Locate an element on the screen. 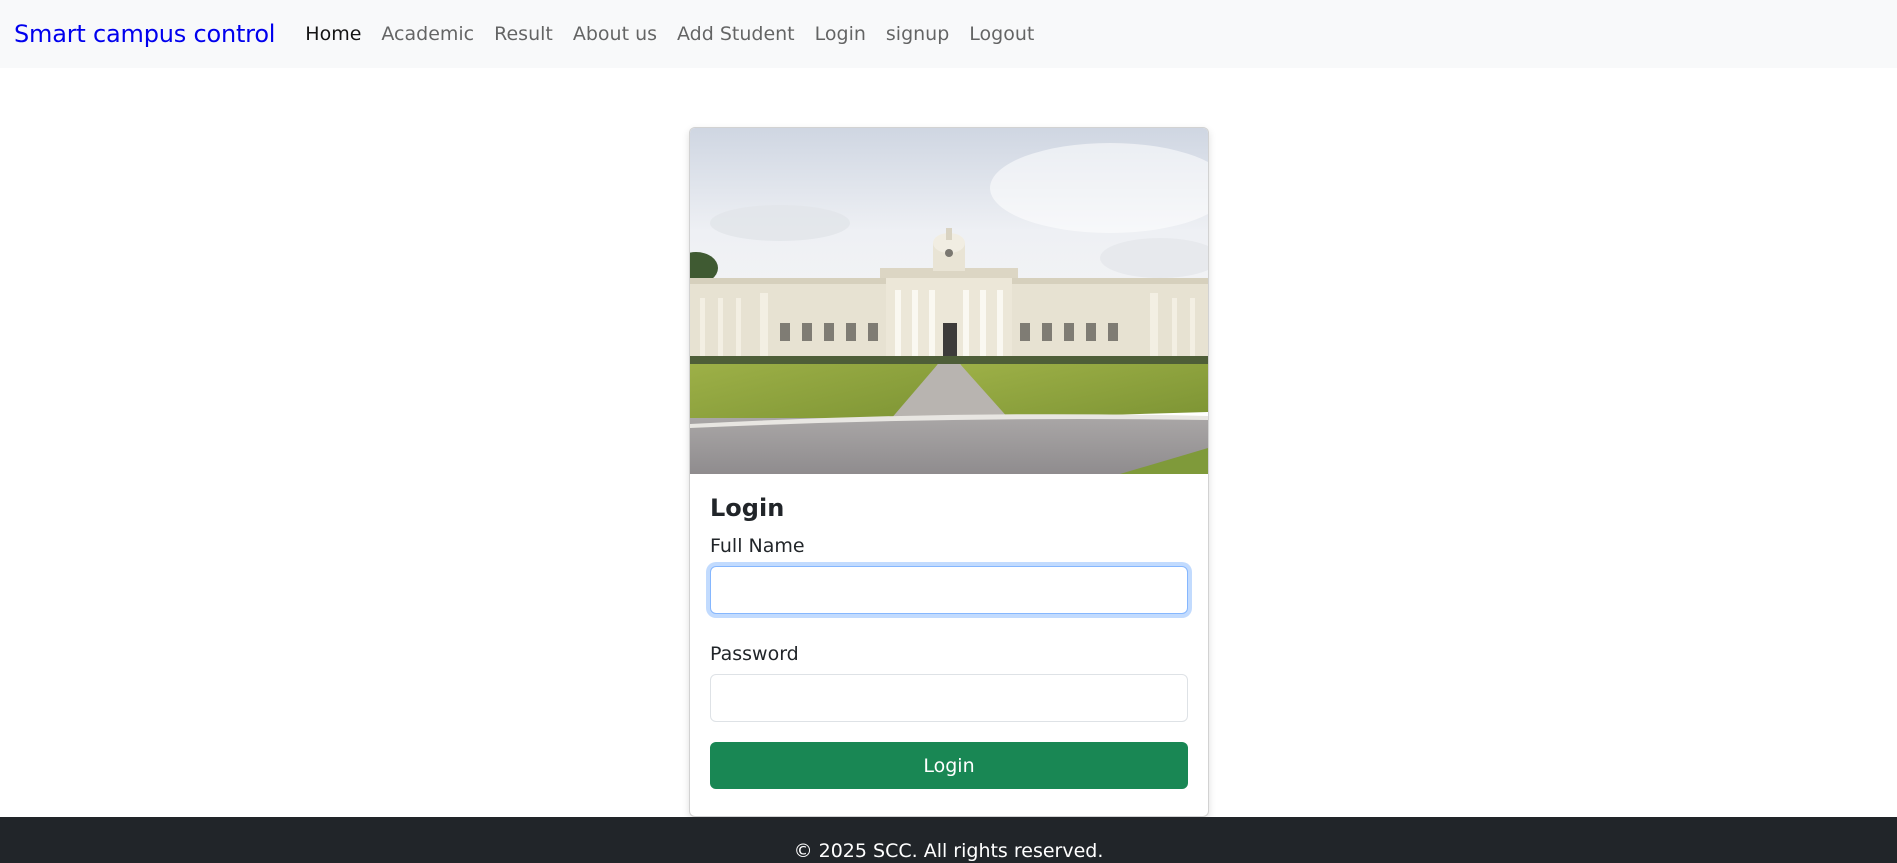 This screenshot has width=1897, height=863. password-label: Password is located at coordinates (754, 654).